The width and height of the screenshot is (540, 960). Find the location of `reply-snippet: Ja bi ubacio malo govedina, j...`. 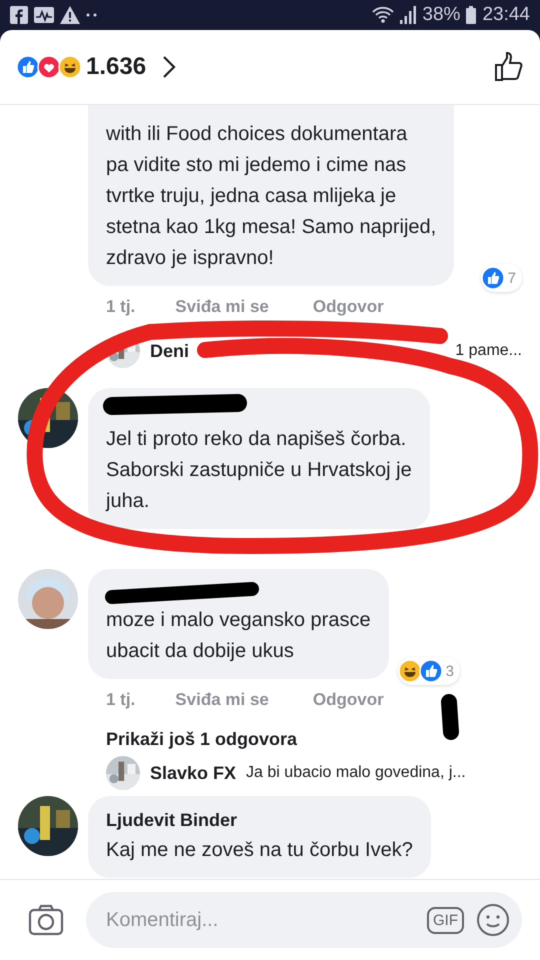

reply-snippet: Ja bi ubacio malo govedina, j... is located at coordinates (356, 773).